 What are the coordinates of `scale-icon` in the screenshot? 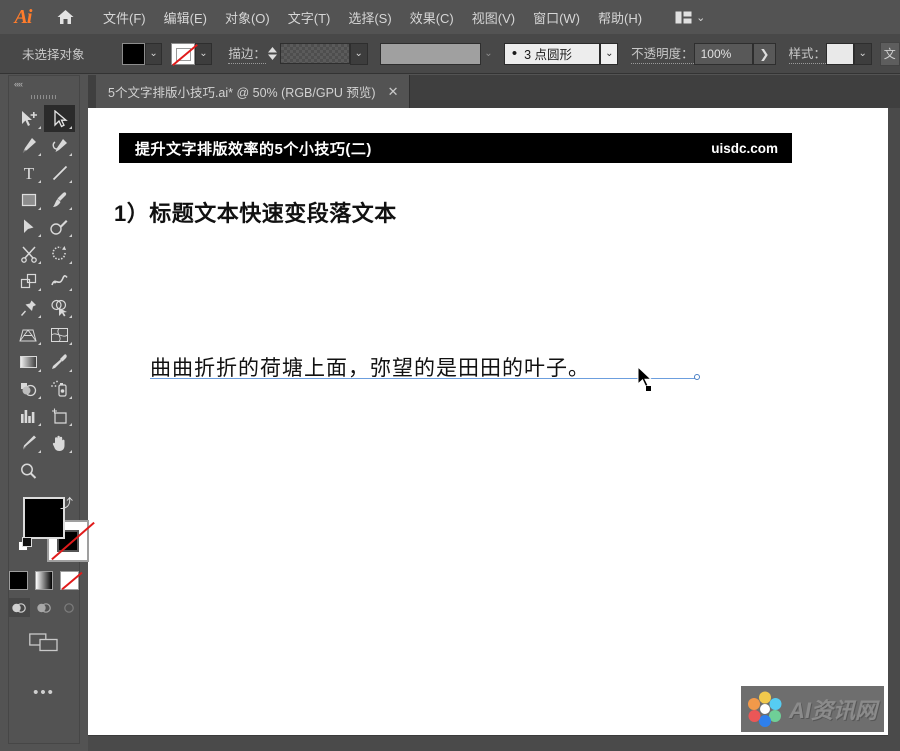 It's located at (28, 280).